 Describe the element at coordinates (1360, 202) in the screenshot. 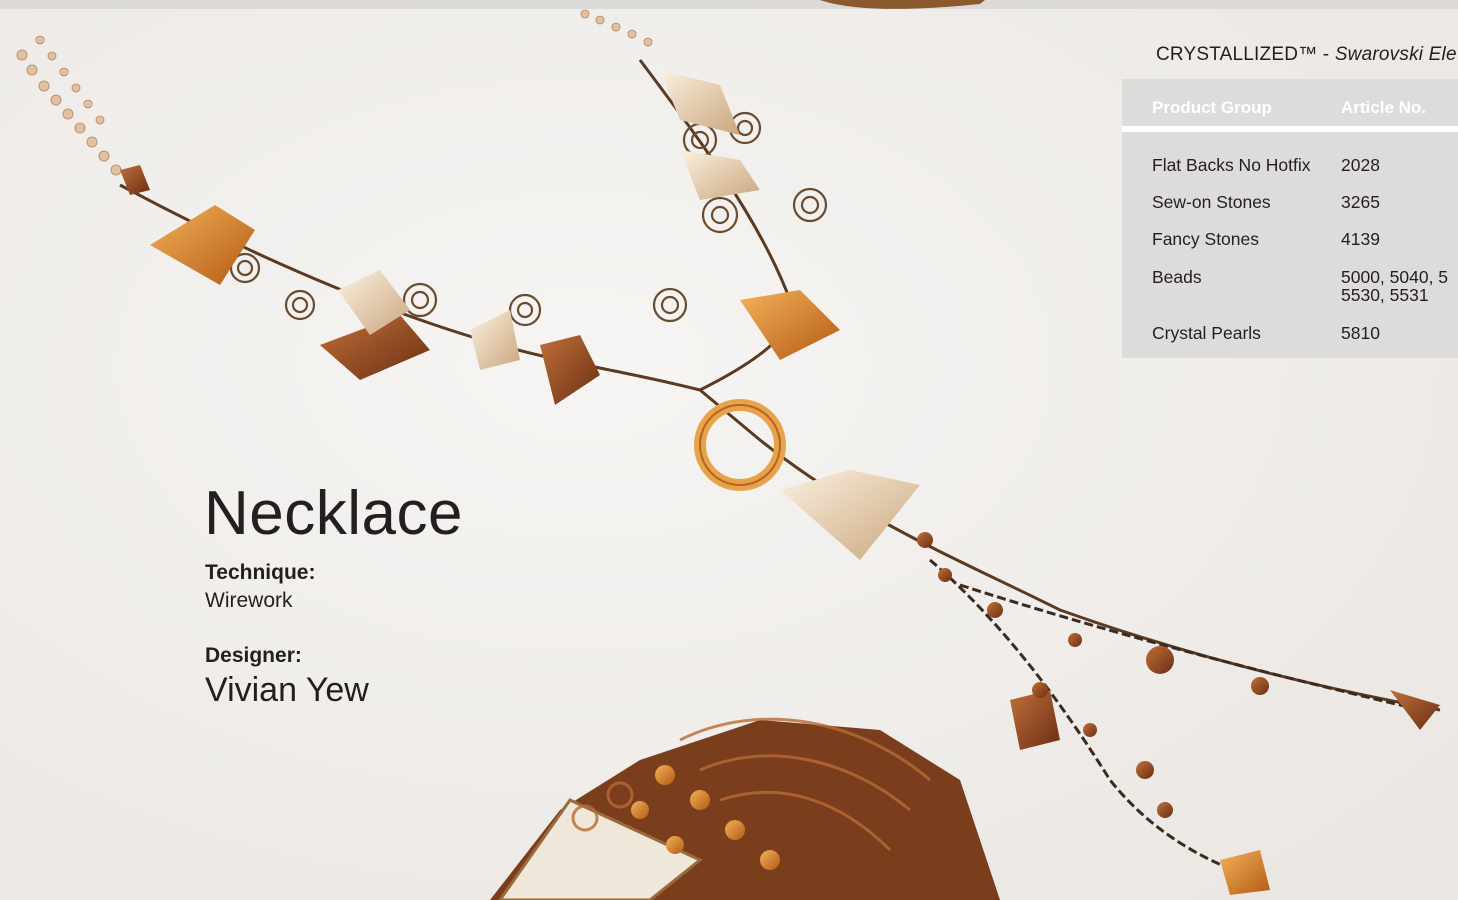

I see `cell-article-no: 3265` at that location.